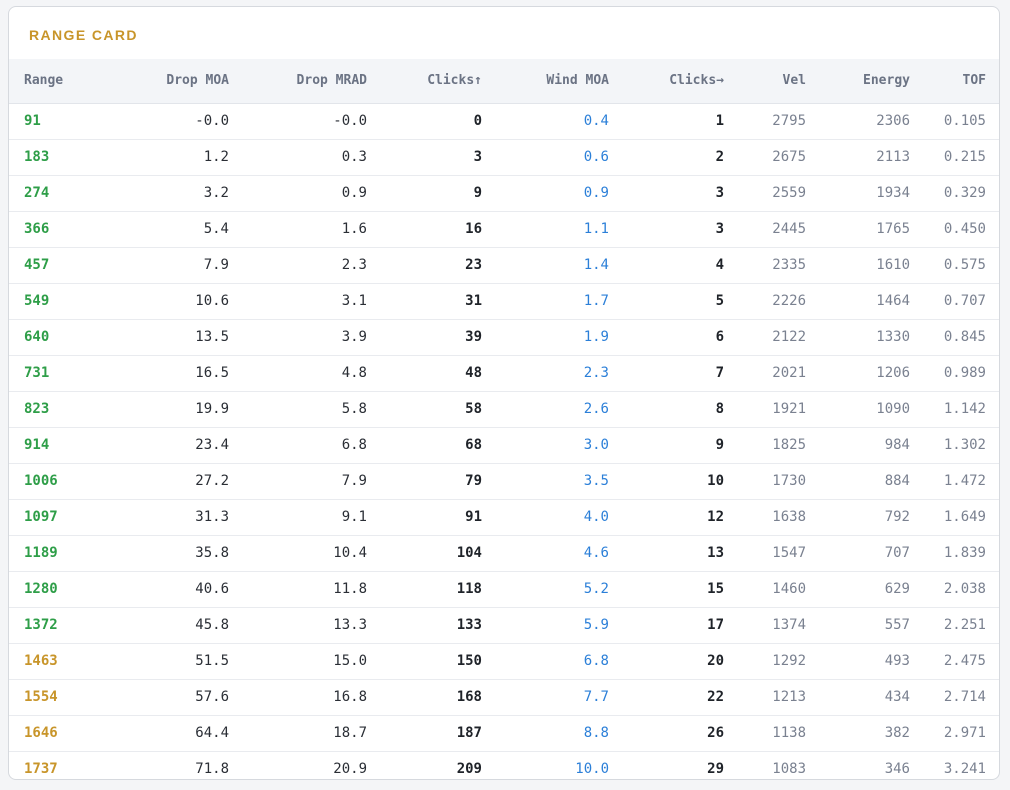 The height and width of the screenshot is (790, 1010). Describe the element at coordinates (858, 553) in the screenshot. I see `cell-energy: 707` at that location.